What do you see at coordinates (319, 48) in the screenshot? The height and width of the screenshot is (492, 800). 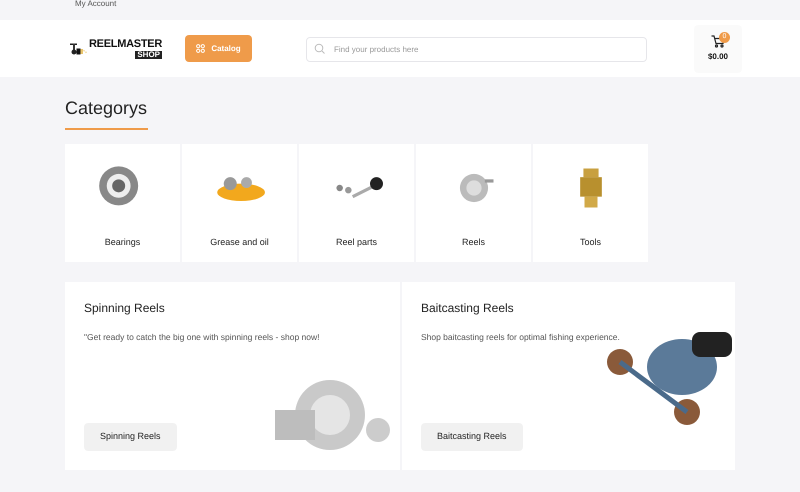 I see `search-icon` at bounding box center [319, 48].